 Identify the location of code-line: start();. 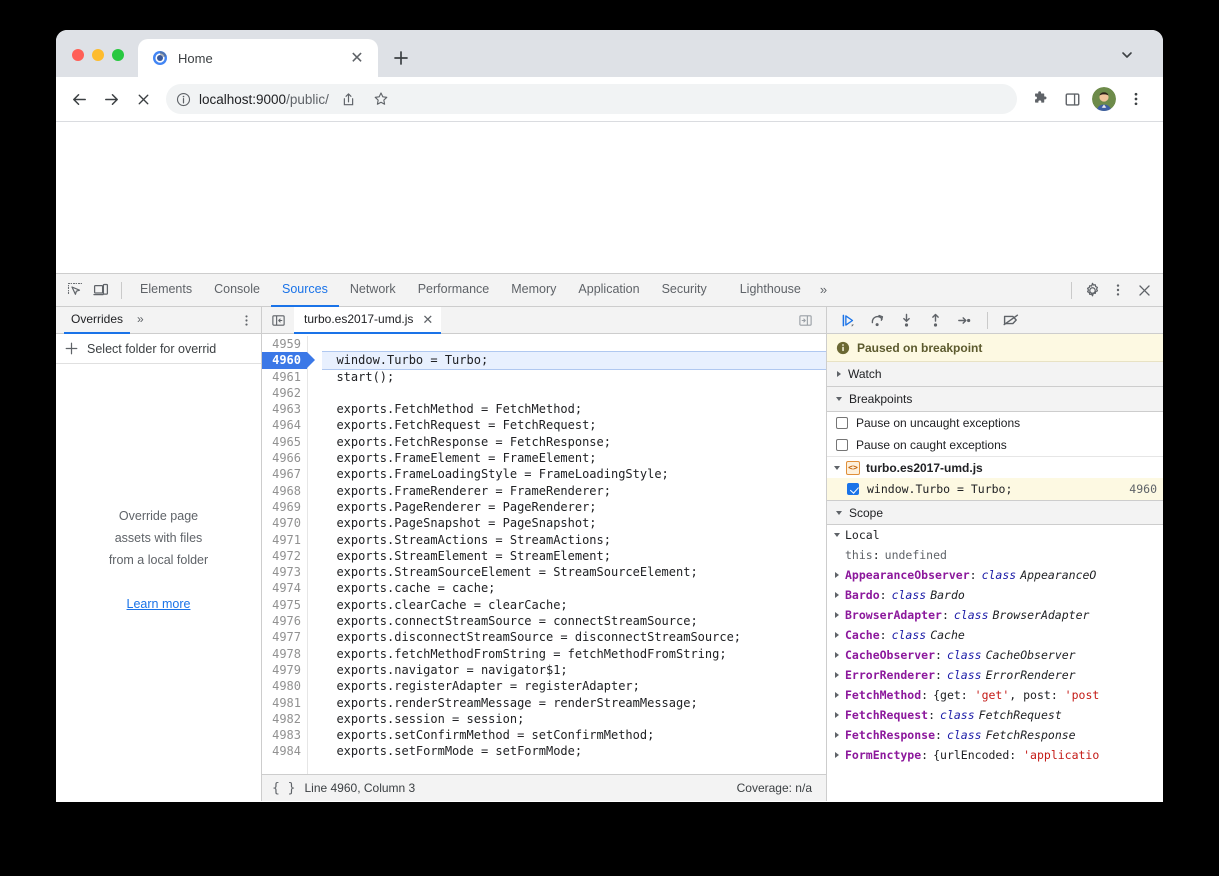
(574, 377).